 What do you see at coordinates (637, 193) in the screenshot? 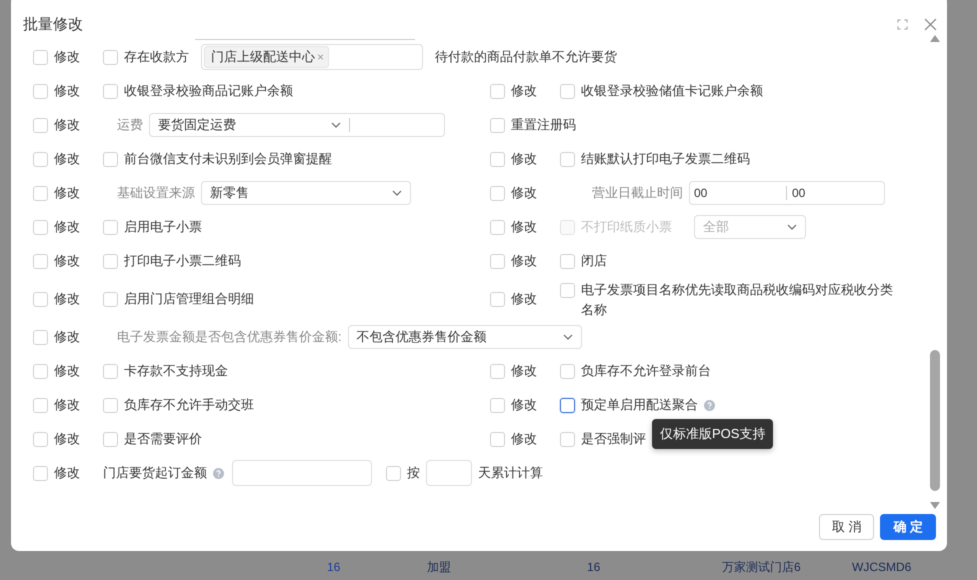
I see `field-label: 营业日截止时间` at bounding box center [637, 193].